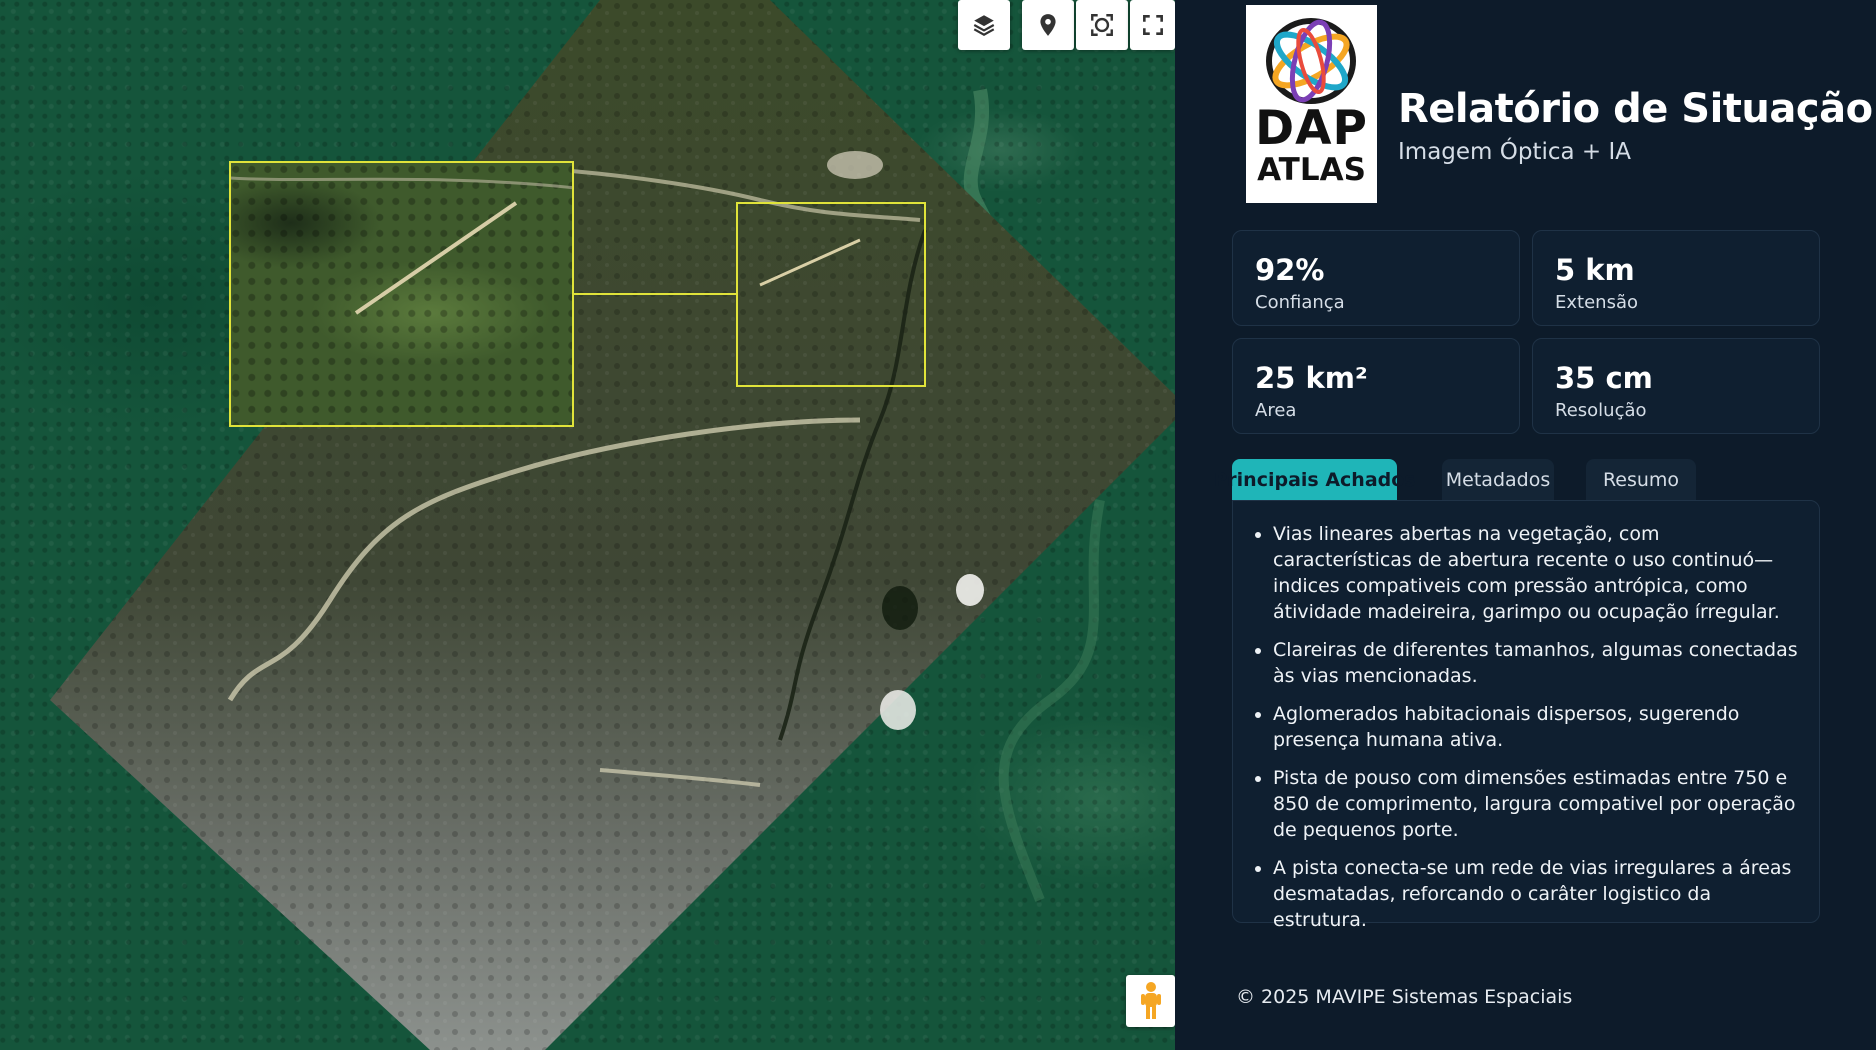 The height and width of the screenshot is (1050, 1876). Describe the element at coordinates (1515, 152) in the screenshot. I see `page-subtitle: Imagem Óptica + IA` at that location.